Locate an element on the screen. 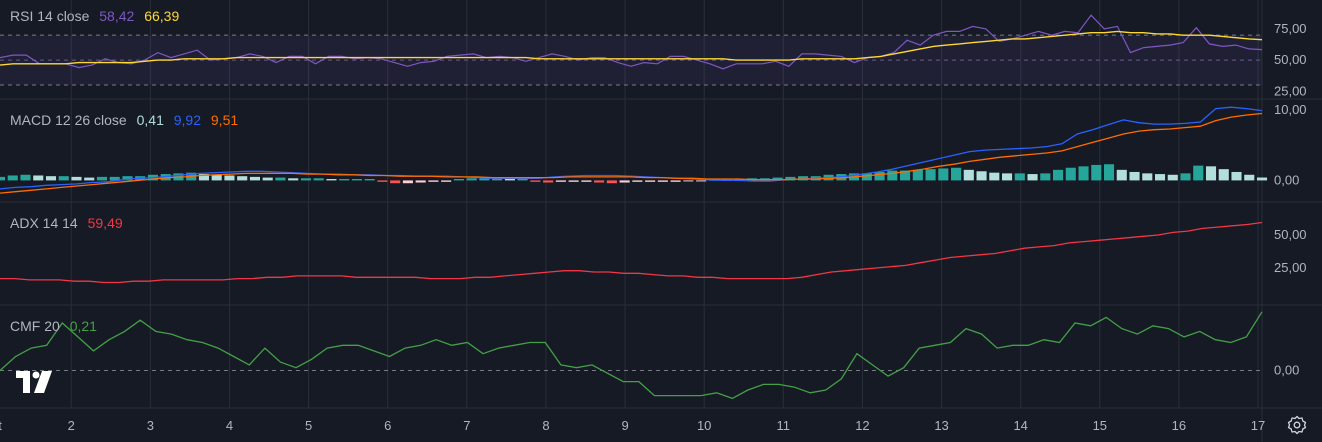 This screenshot has height=442, width=1322. rsi-legend-title: RSI 14 close is located at coordinates (50, 16).